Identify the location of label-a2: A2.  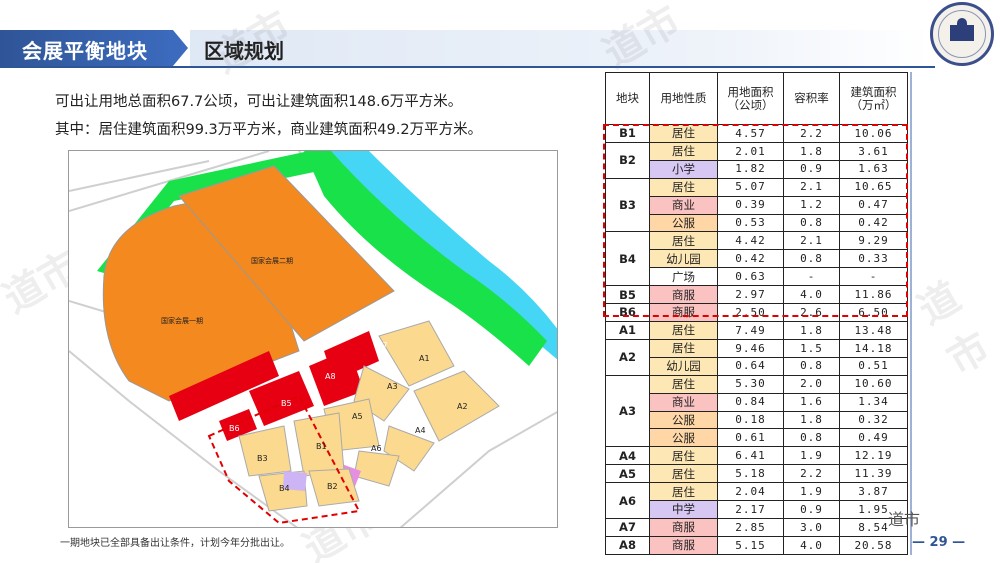
(462, 406).